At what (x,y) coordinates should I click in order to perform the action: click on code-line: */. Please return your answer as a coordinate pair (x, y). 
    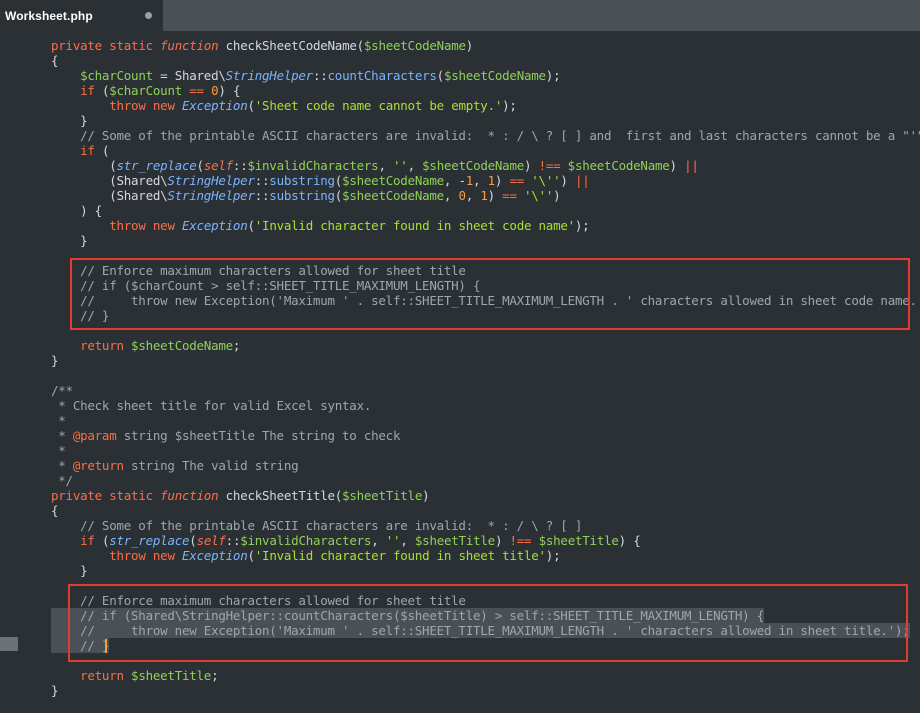
    Looking at the image, I should click on (62, 480).